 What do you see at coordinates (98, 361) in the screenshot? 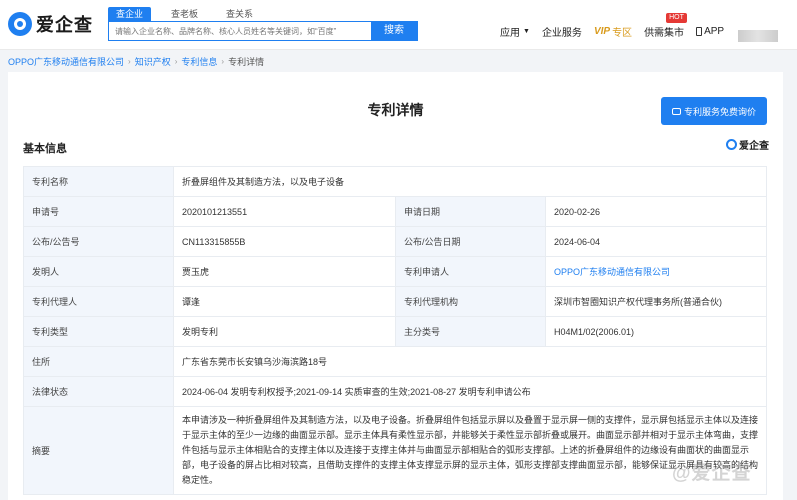
I see `address-label: 住所` at bounding box center [98, 361].